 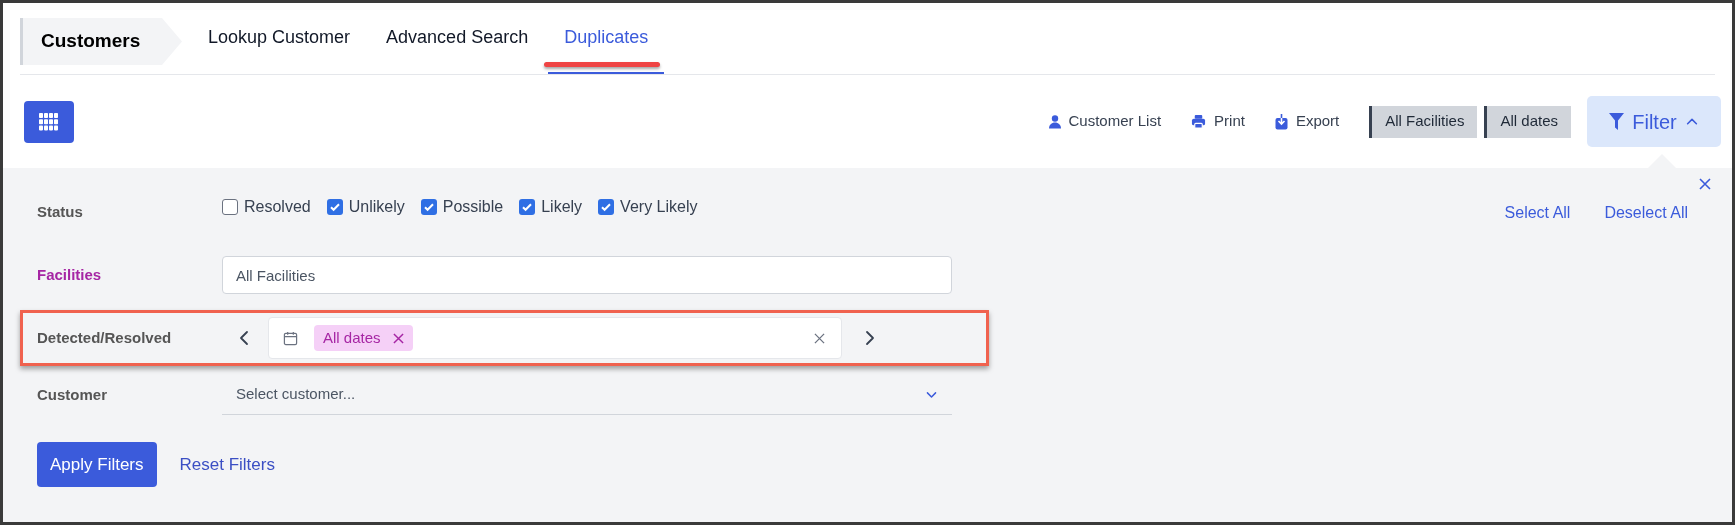 I want to click on date-range-field: All dates, so click(x=555, y=338).